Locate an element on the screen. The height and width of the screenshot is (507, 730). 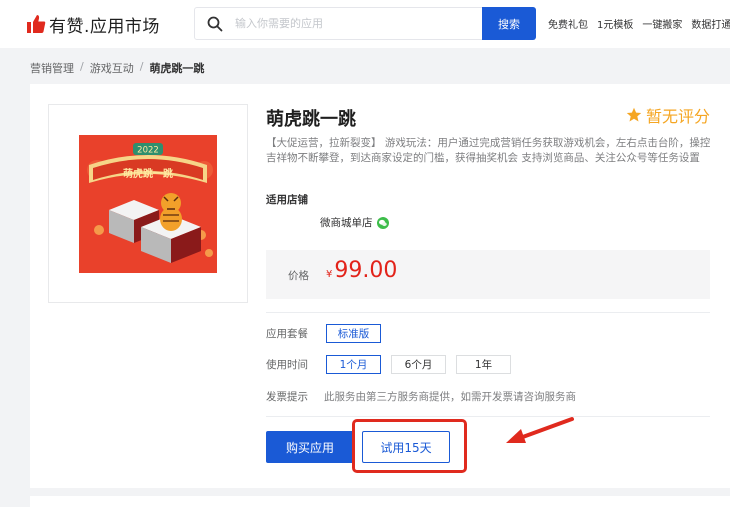
brand-logo: 有赞.应用市场 is located at coordinates (93, 24).